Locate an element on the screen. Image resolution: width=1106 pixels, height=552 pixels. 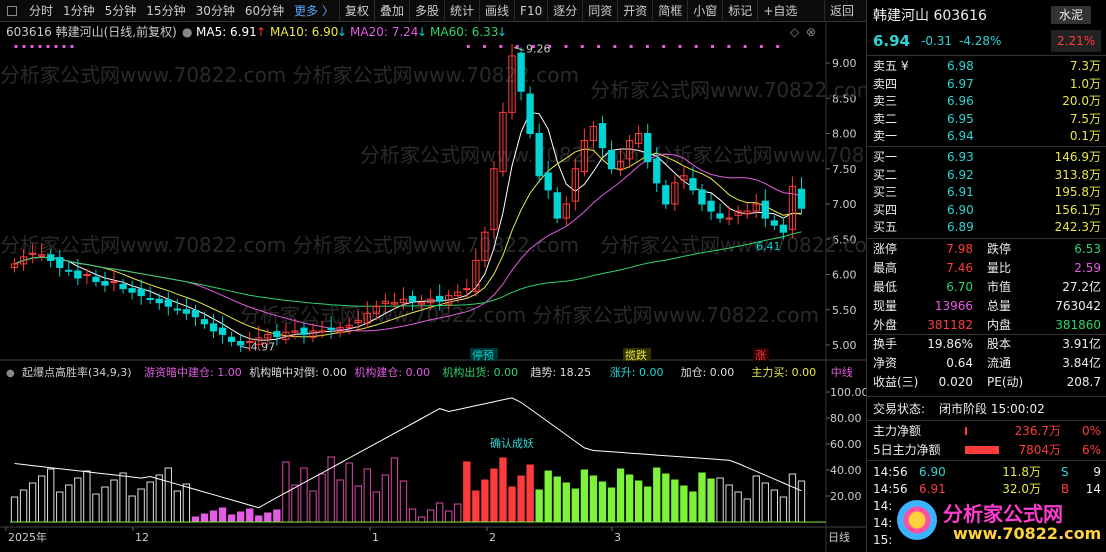
ask-vol-2: 20.0万 is located at coordinates (1081, 101).